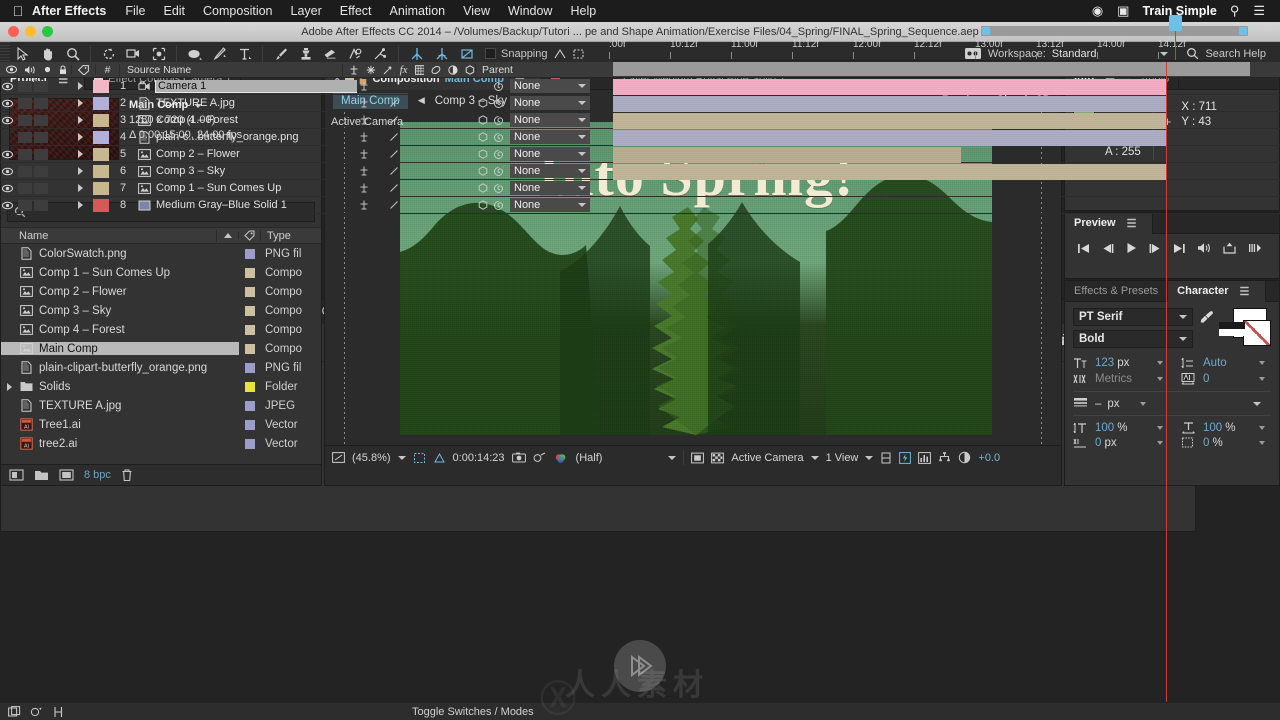 Image resolution: width=1280 pixels, height=720 pixels. Describe the element at coordinates (931, 69) in the screenshot. I see `work-area-bar` at that location.